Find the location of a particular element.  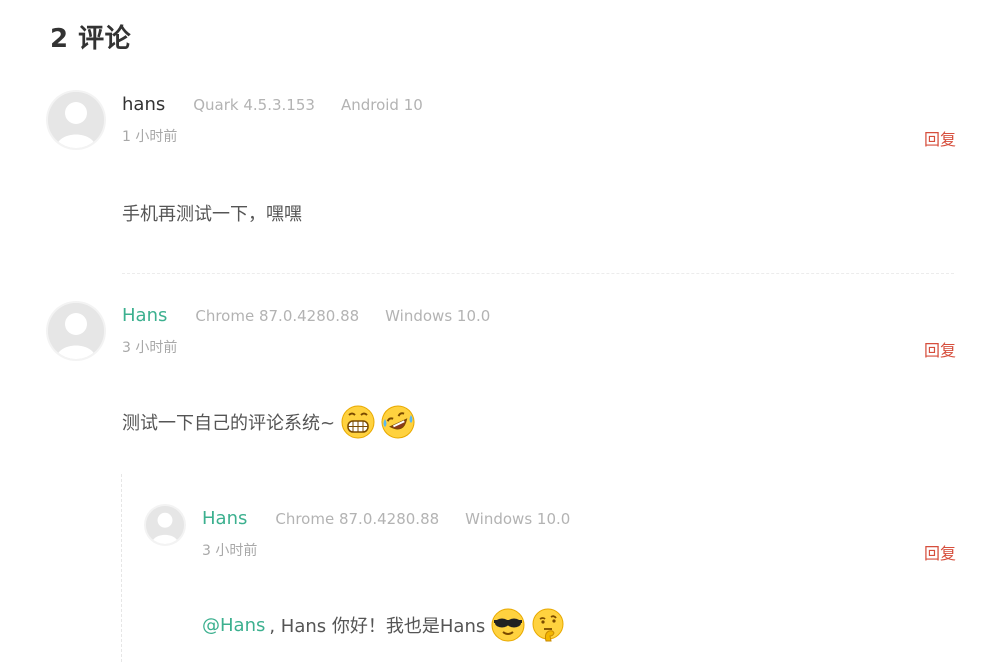

mention-link: @Hans is located at coordinates (233, 625).